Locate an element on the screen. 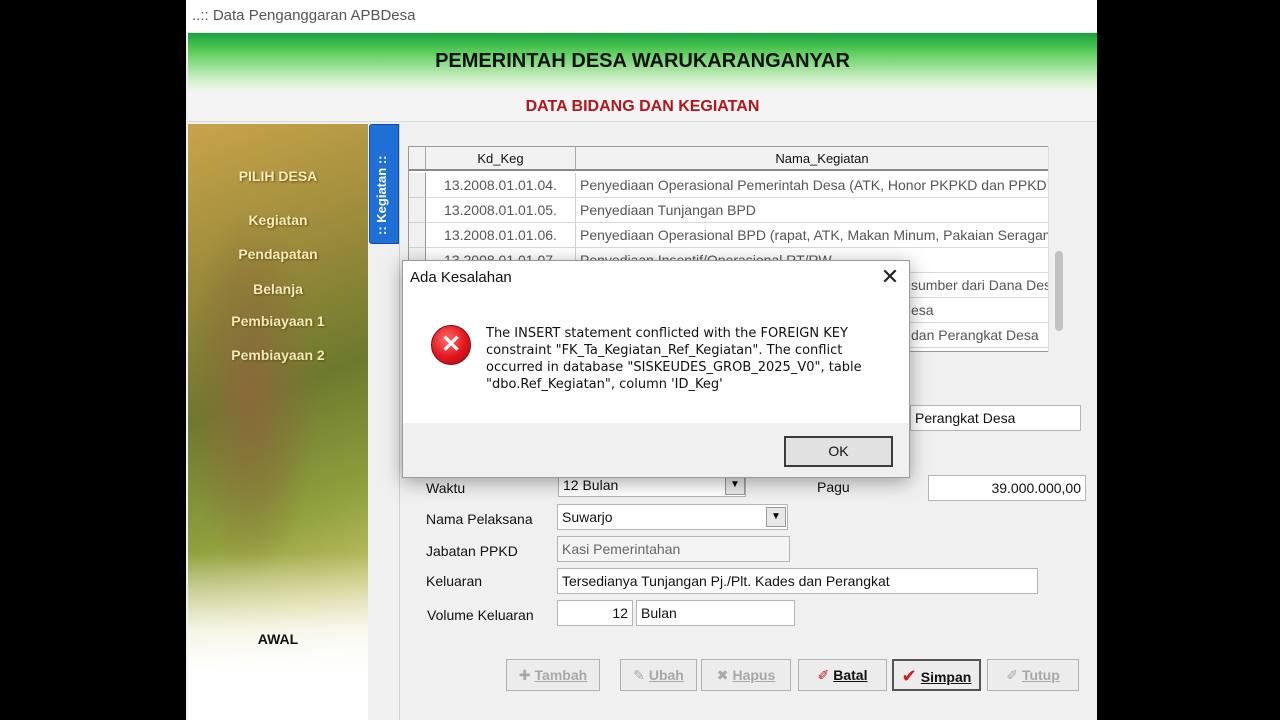 The image size is (1280, 720). village-banner: PEMERINTAH DESA WARUKARANGANYAR is located at coordinates (642, 61).